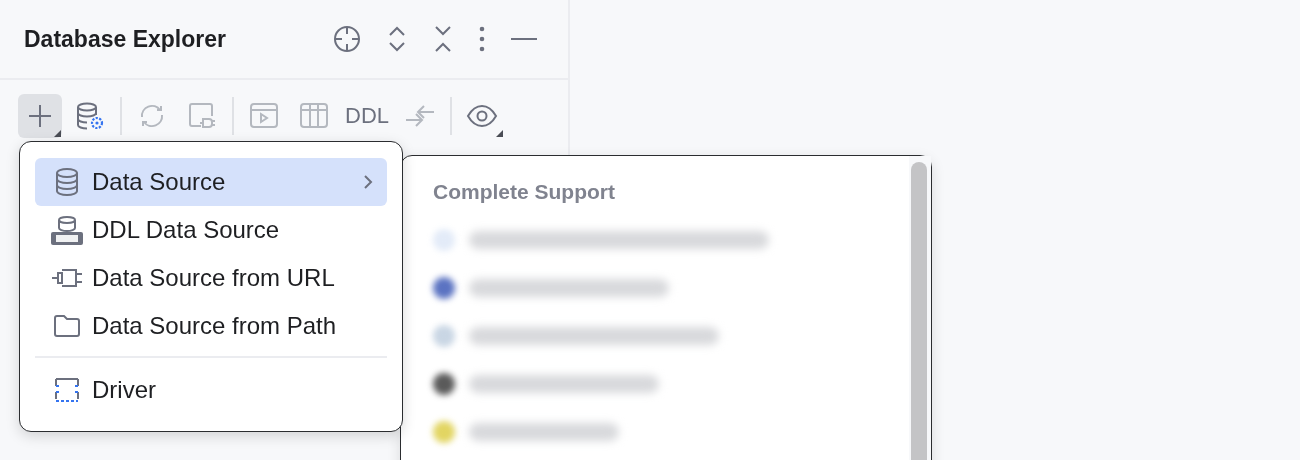 This screenshot has height=460, width=1300. What do you see at coordinates (367, 116) in the screenshot?
I see `ddl-button: DDL` at bounding box center [367, 116].